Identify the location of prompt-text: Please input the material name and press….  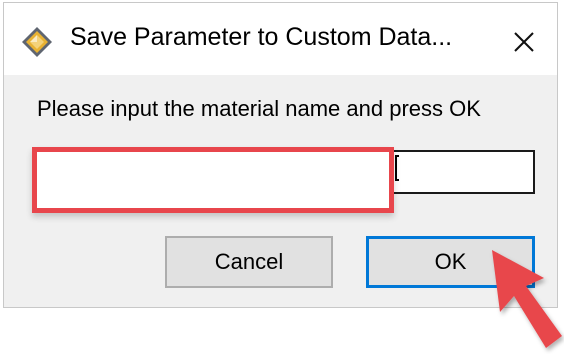
(259, 108).